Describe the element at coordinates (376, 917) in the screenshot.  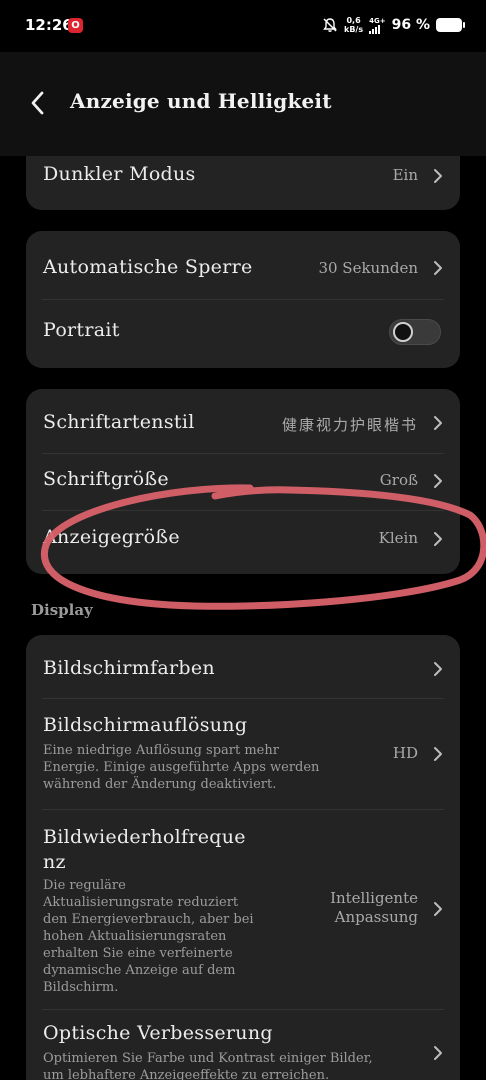
I see `refresh-value-line: Anpassung` at that location.